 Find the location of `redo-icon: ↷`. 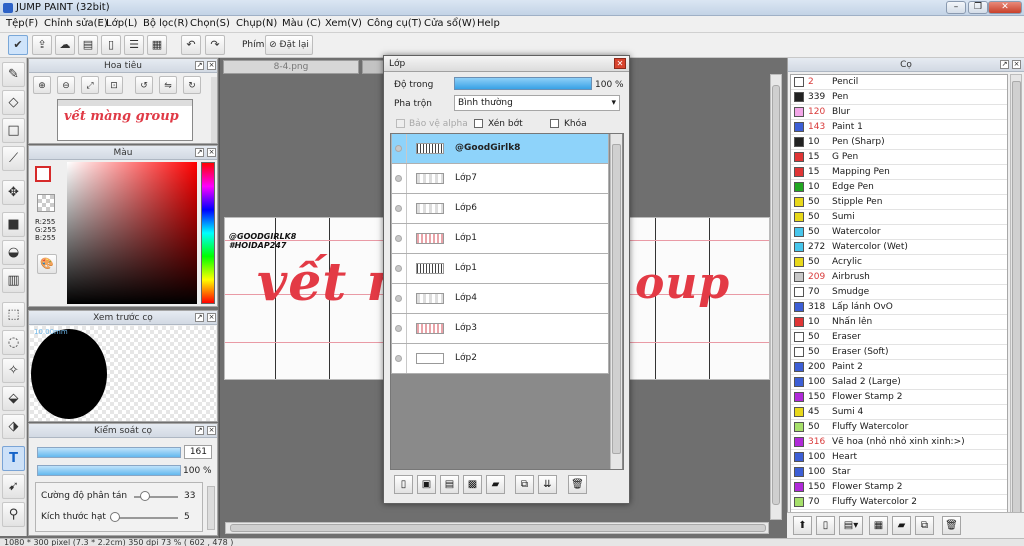

redo-icon: ↷ is located at coordinates (215, 45).